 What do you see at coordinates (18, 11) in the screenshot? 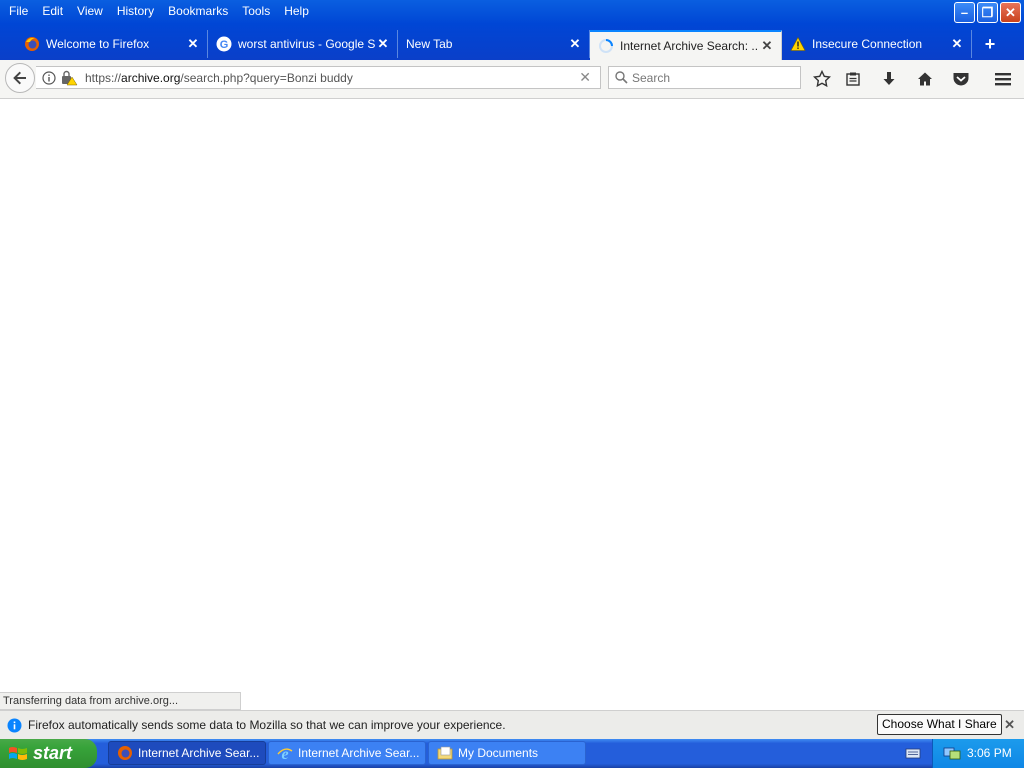
I see `menu-file: File` at bounding box center [18, 11].